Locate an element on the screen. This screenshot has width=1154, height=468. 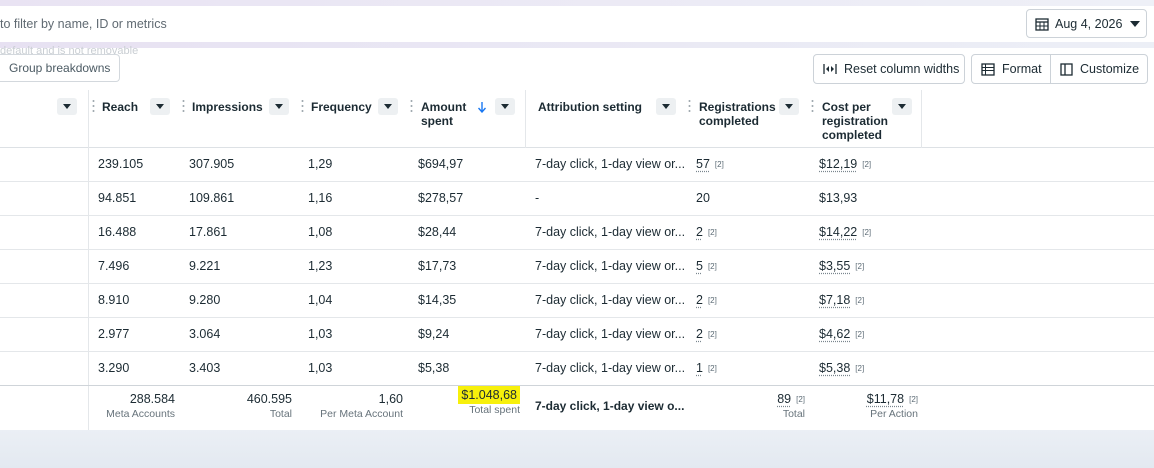
table-row: 94.851 109.861 1,16 $278,57 - 20 $13,93 is located at coordinates (577, 199).